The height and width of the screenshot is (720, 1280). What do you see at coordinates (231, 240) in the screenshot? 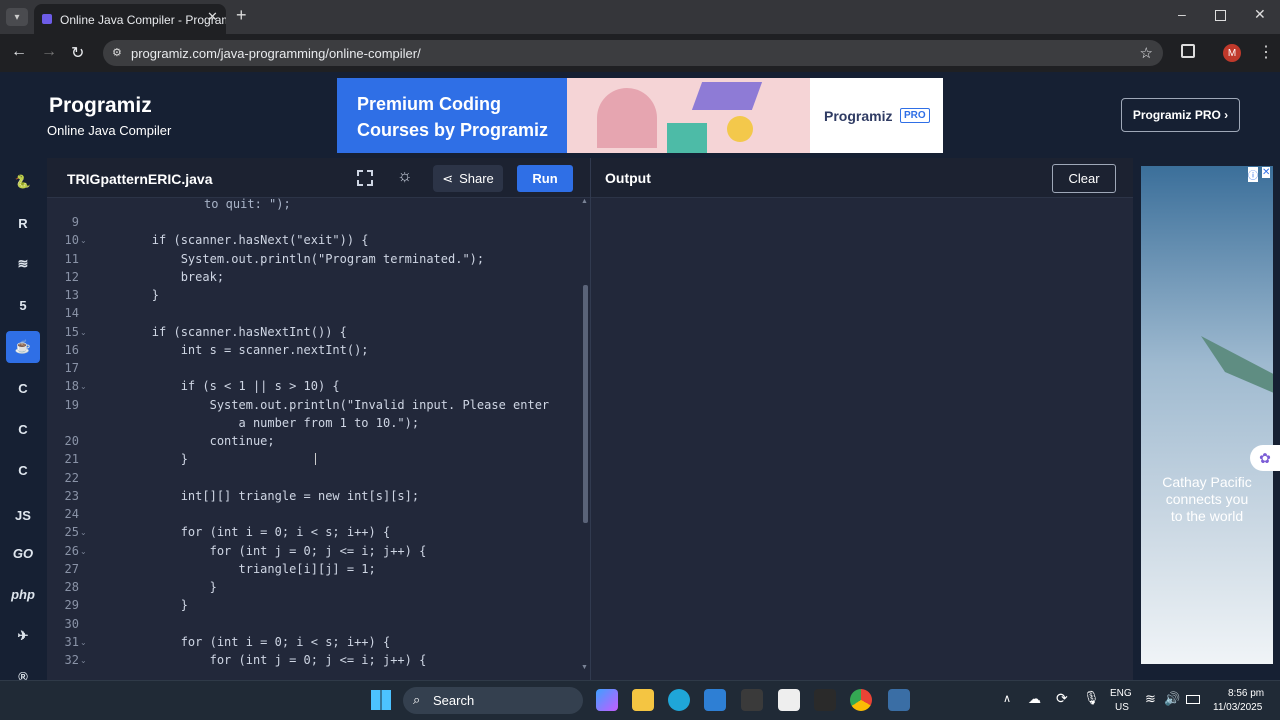
I see `code-line: if (scanner.hasNext("exit")) {` at bounding box center [231, 240].